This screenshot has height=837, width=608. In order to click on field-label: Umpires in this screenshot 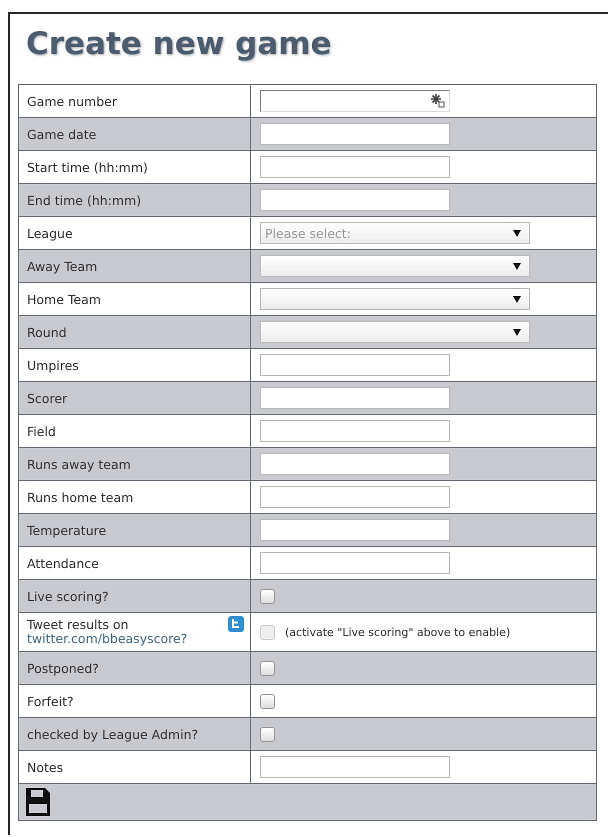, I will do `click(53, 365)`.